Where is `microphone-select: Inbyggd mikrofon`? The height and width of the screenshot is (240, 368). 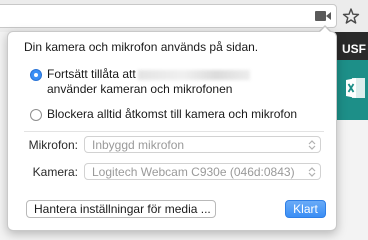
microphone-select: Inbyggd mikrofon is located at coordinates (202, 144).